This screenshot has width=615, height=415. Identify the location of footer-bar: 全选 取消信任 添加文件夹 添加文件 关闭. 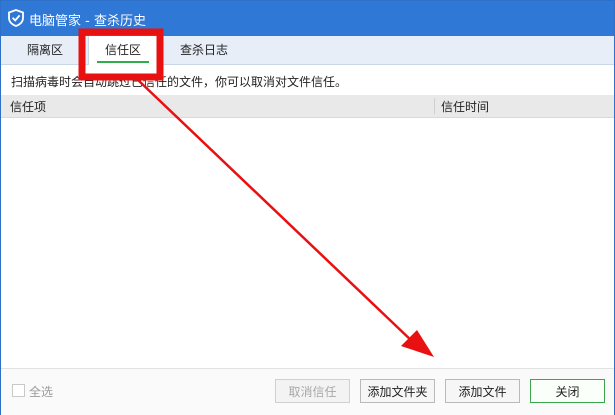
(307, 391).